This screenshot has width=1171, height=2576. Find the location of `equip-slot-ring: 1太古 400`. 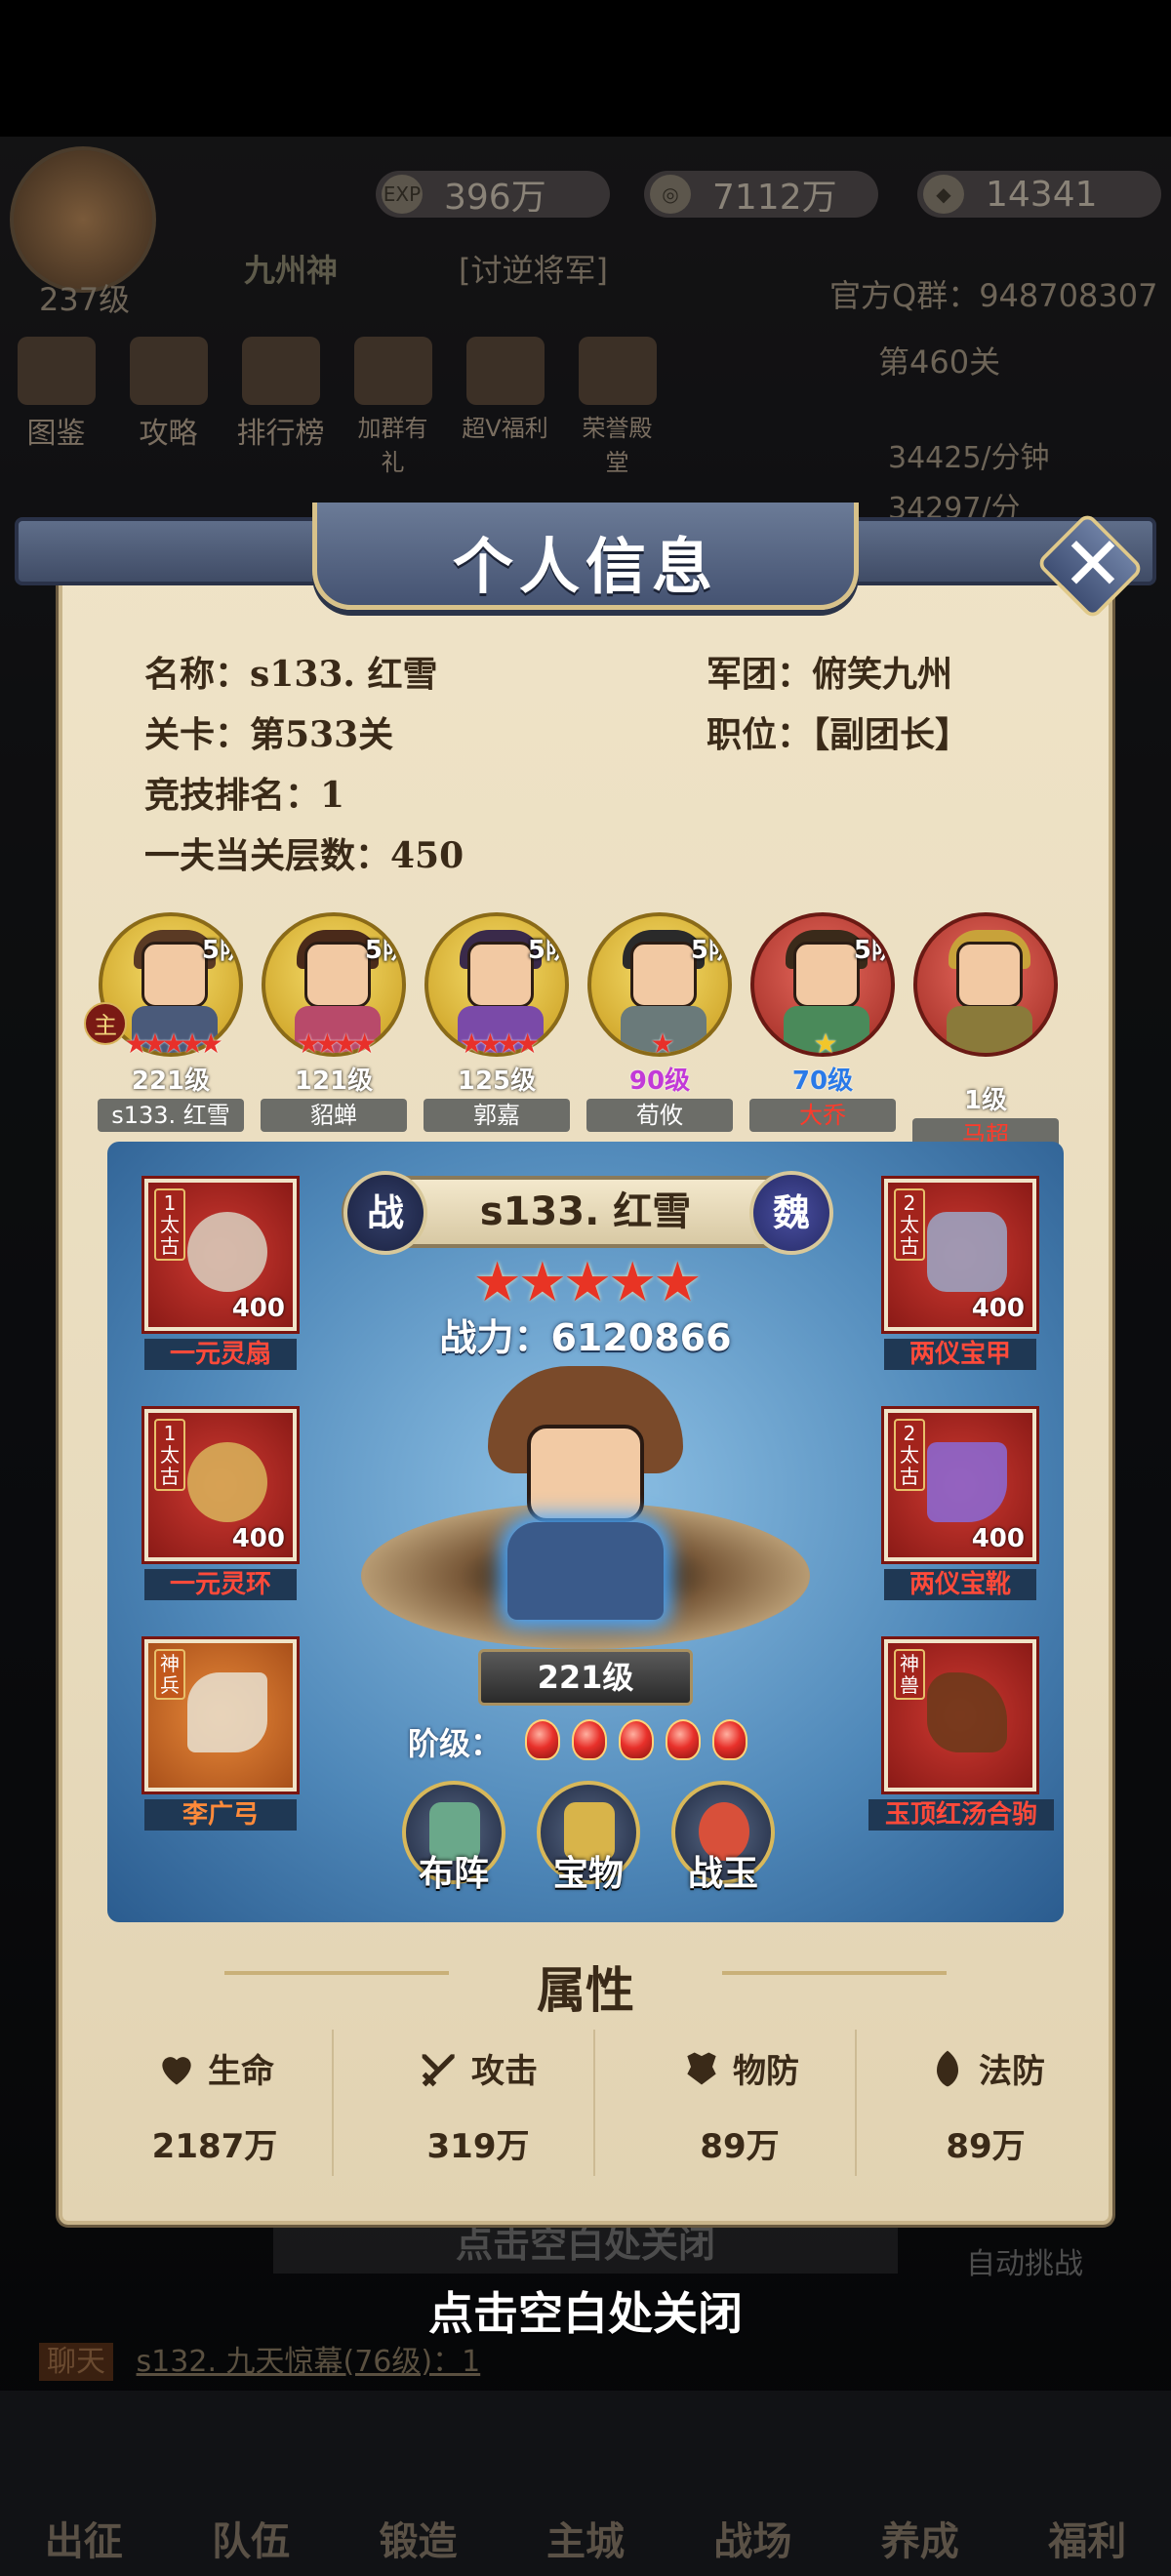

equip-slot-ring: 1太古 400 is located at coordinates (220, 1485).